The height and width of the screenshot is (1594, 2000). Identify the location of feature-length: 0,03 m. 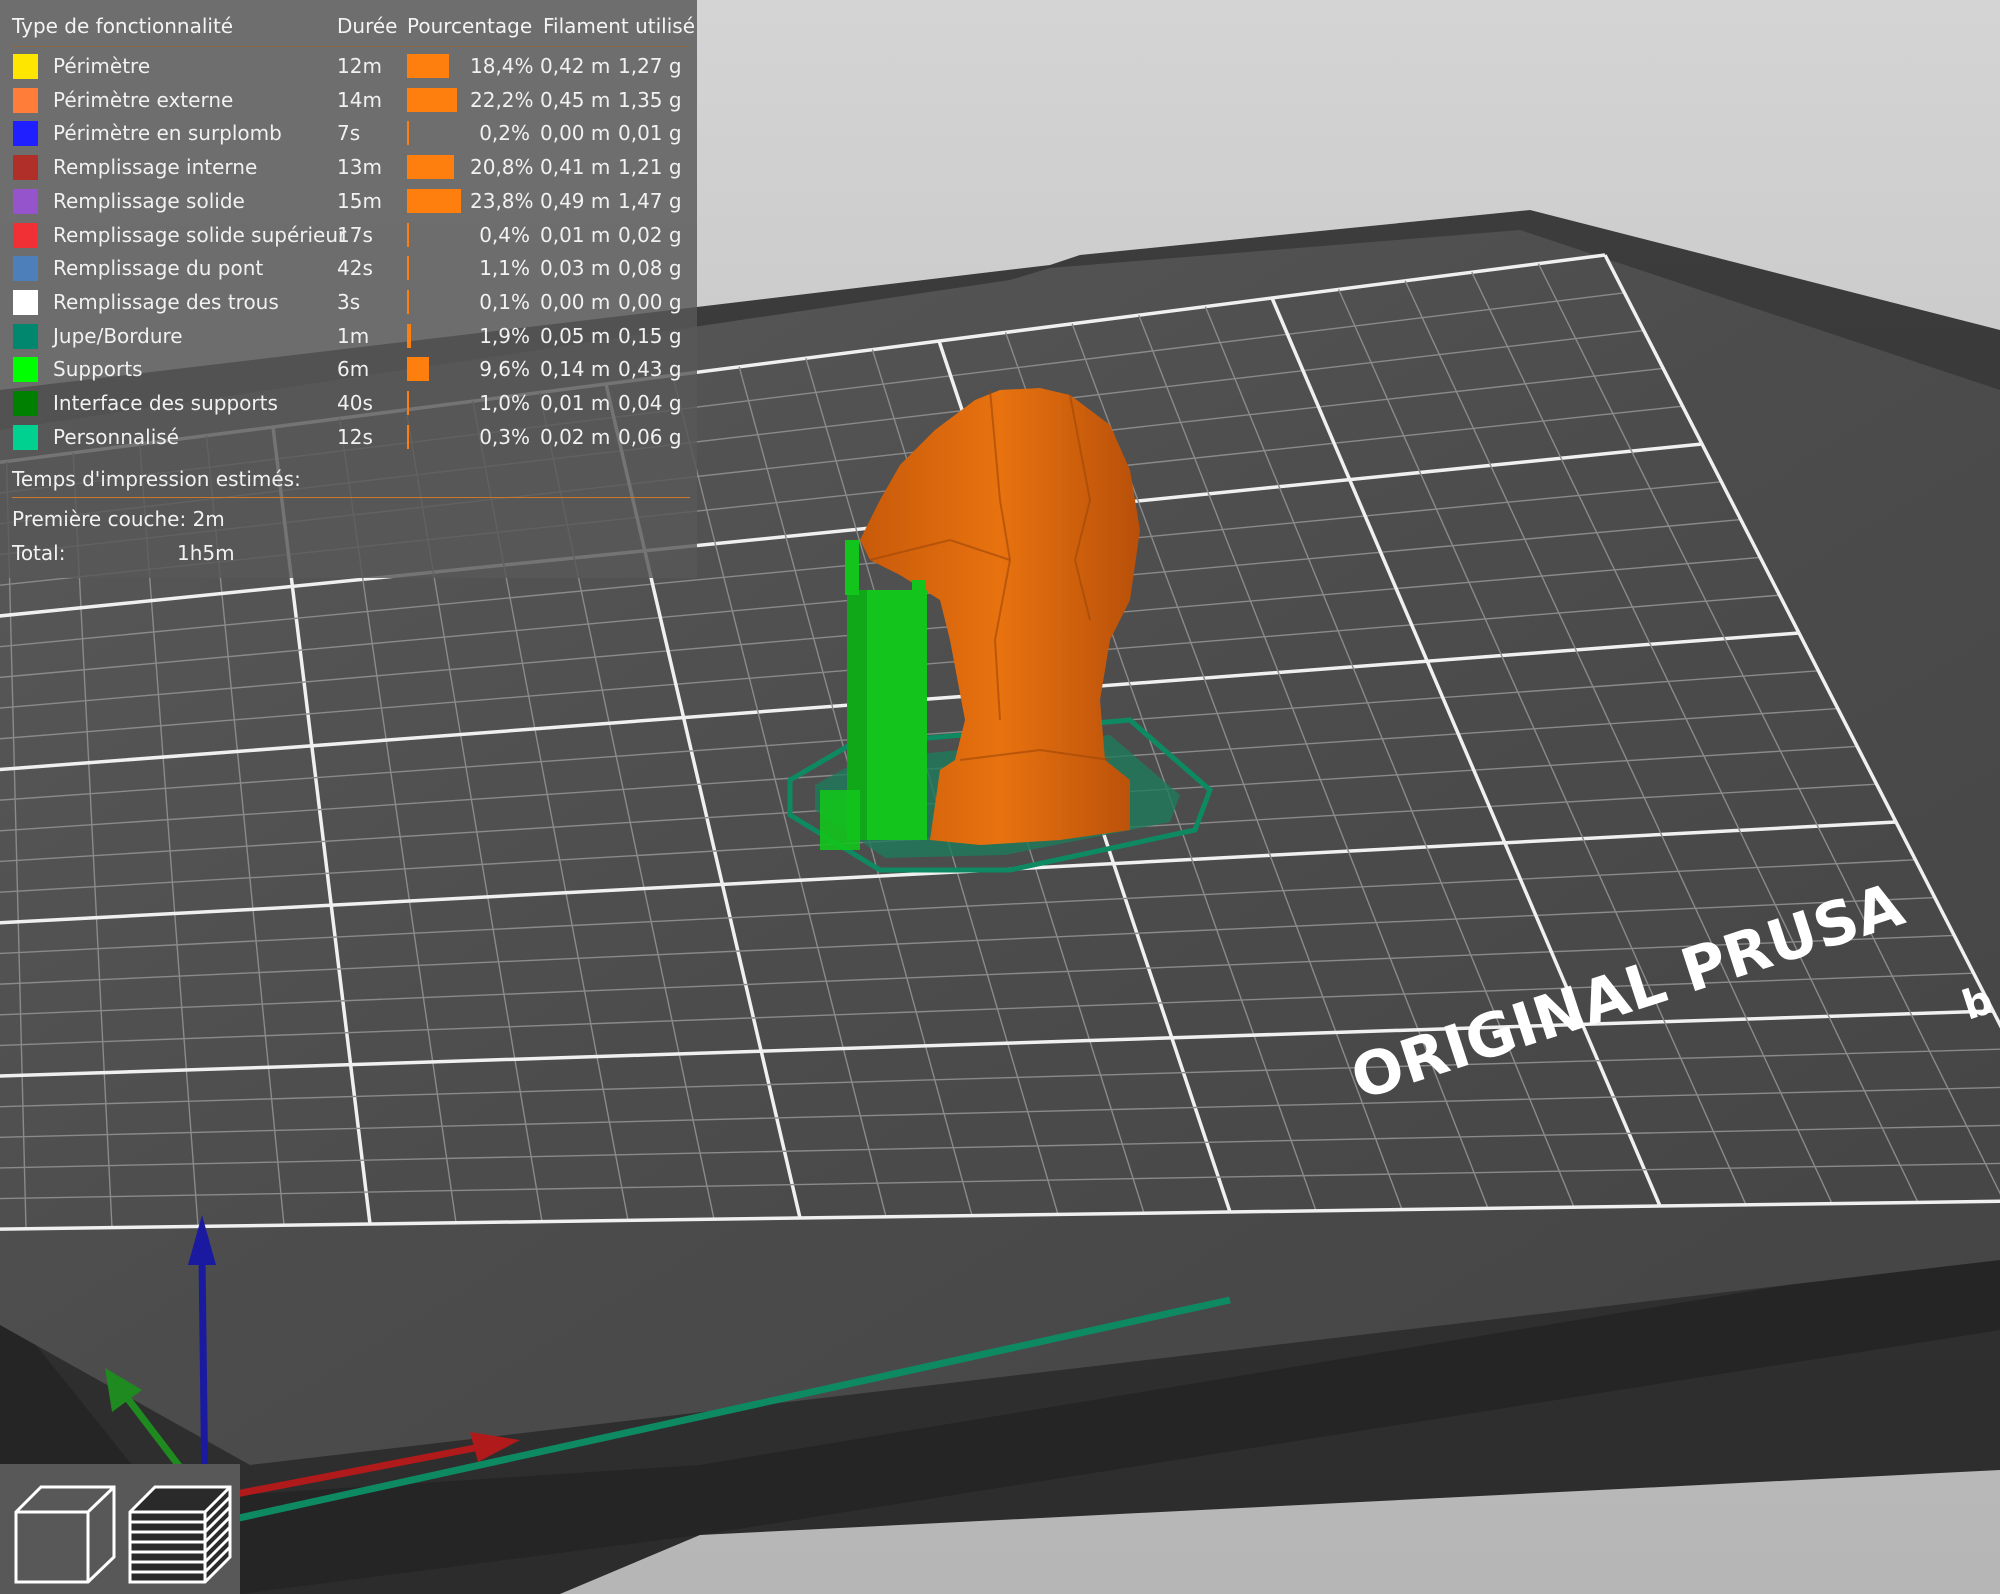
(575, 268).